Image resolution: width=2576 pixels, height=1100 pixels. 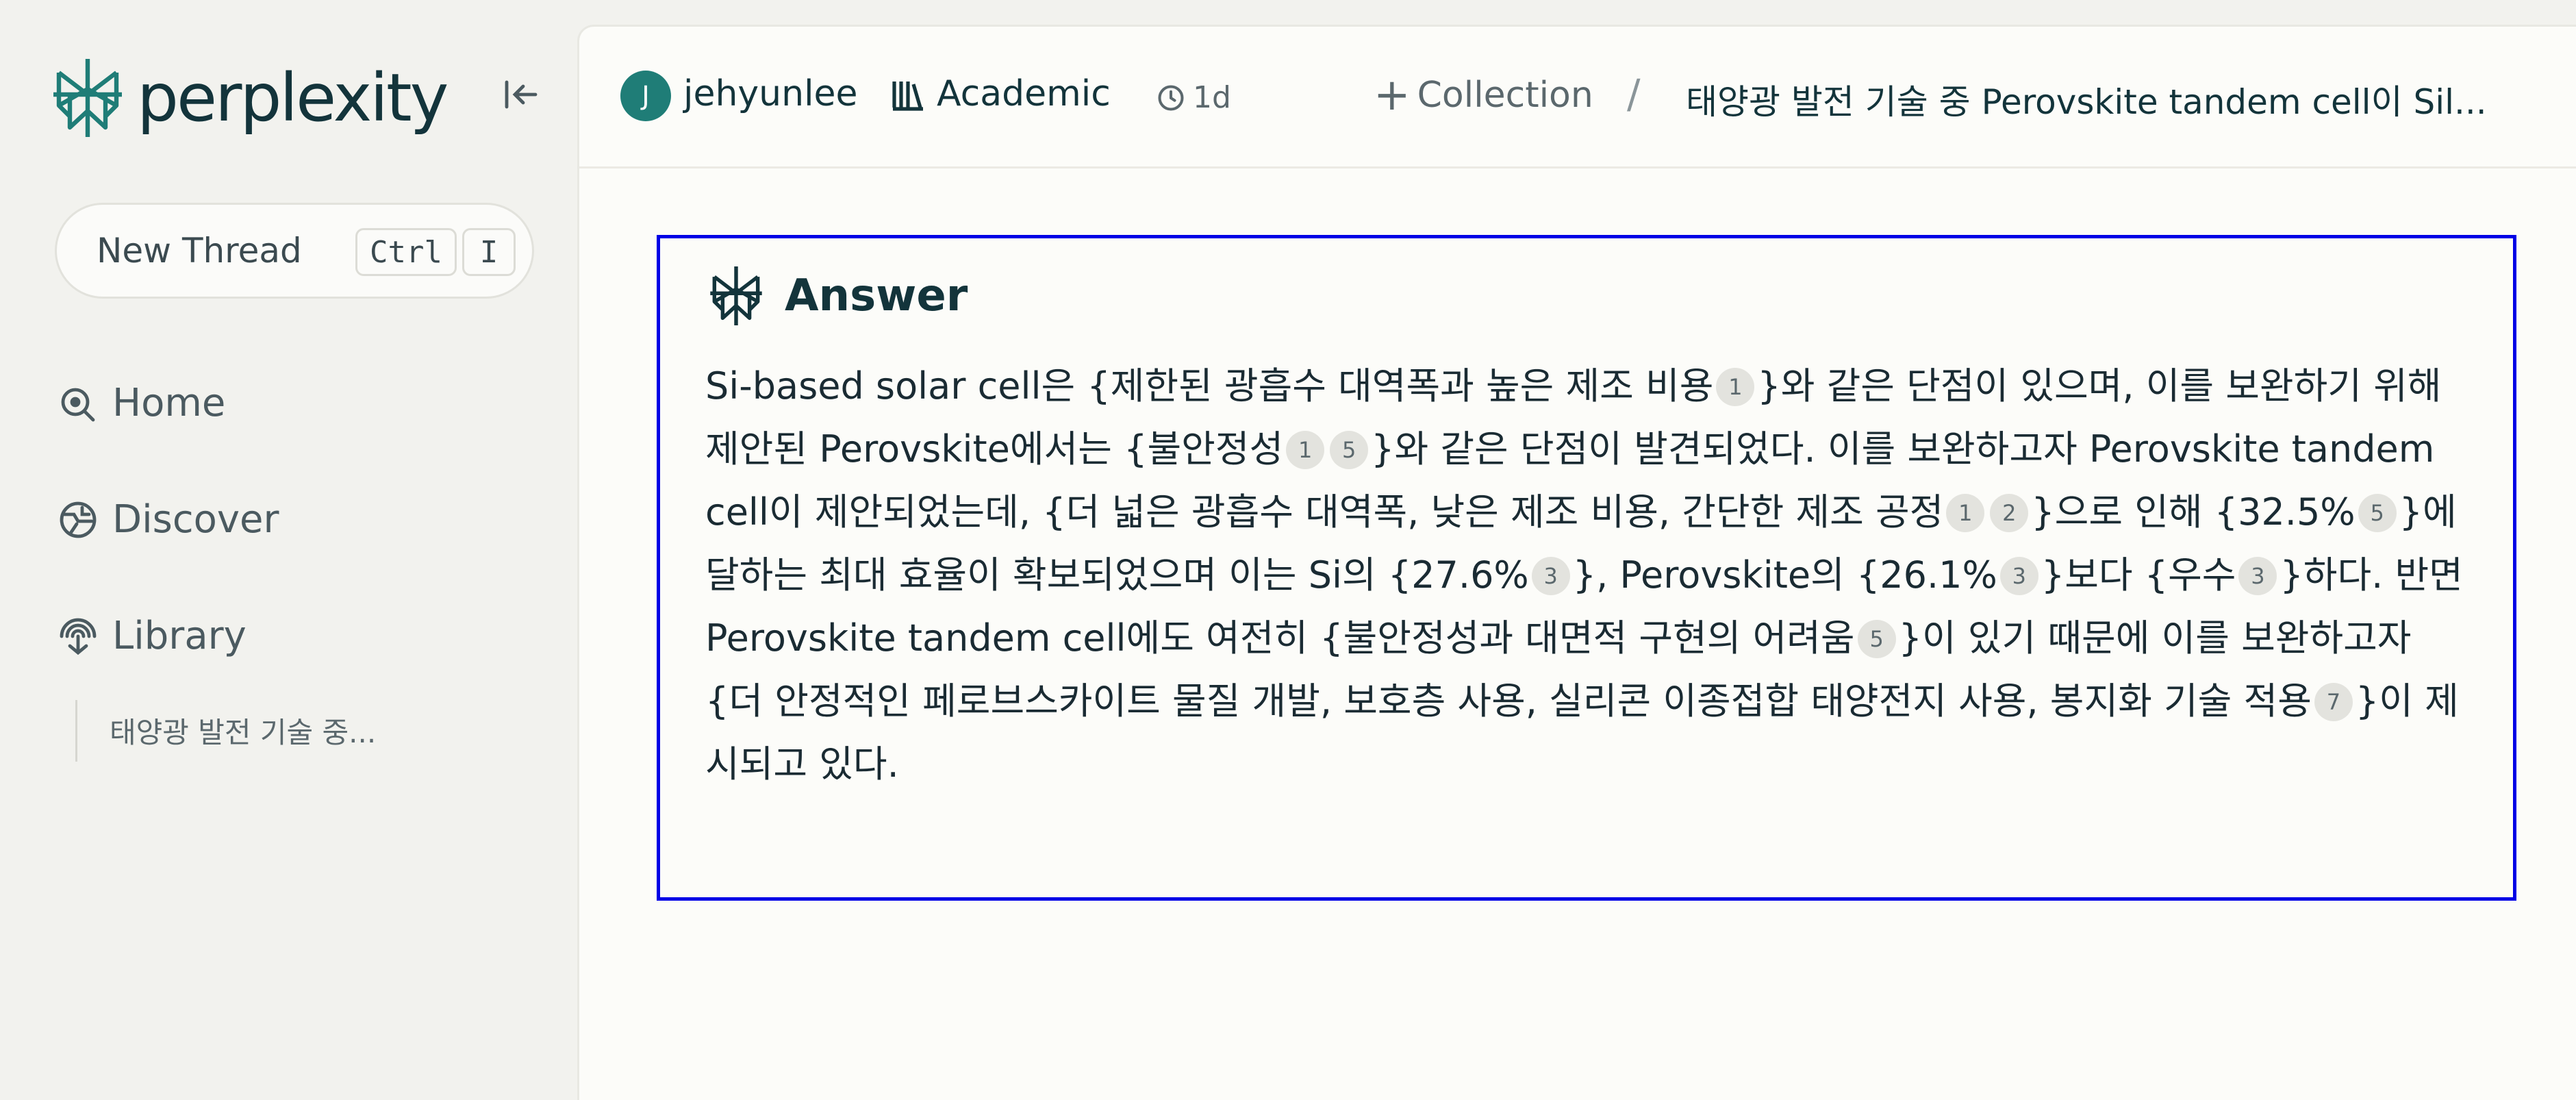 I want to click on citation-badge: 2, so click(x=2009, y=513).